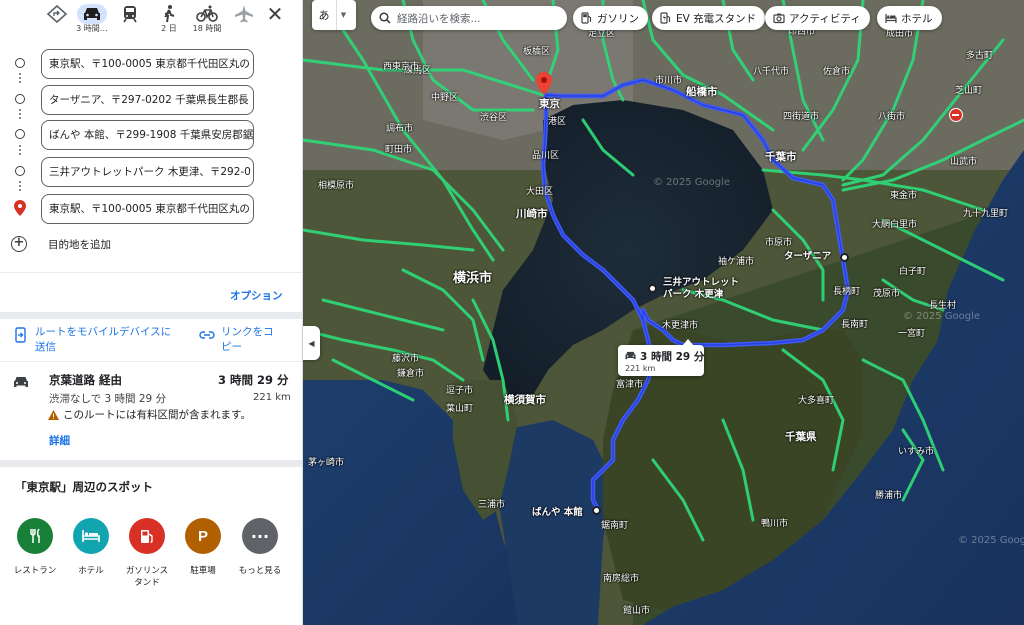 Image resolution: width=1024 pixels, height=625 pixels. What do you see at coordinates (20, 335) in the screenshot?
I see `send-to-phone-icon` at bounding box center [20, 335].